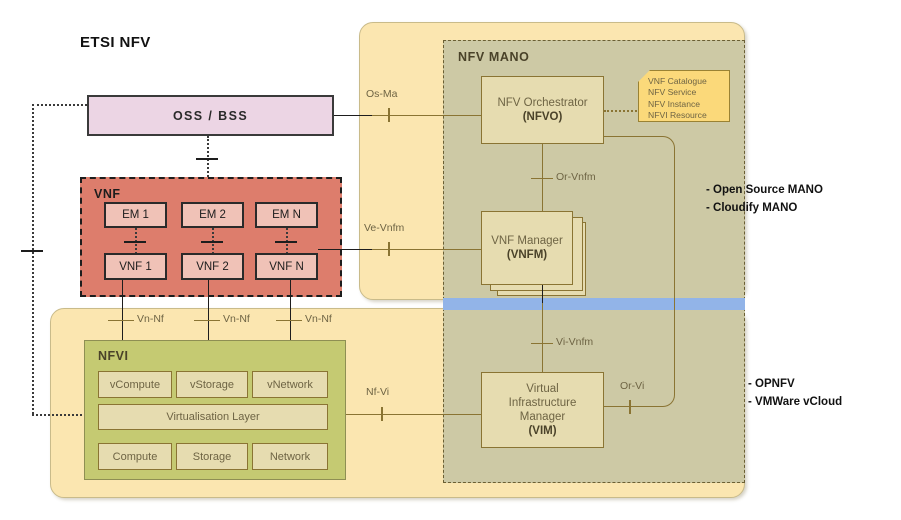  What do you see at coordinates (542, 110) in the screenshot?
I see `nfv-orchestrator-box: NFV Orchestrator (NFVO)` at bounding box center [542, 110].